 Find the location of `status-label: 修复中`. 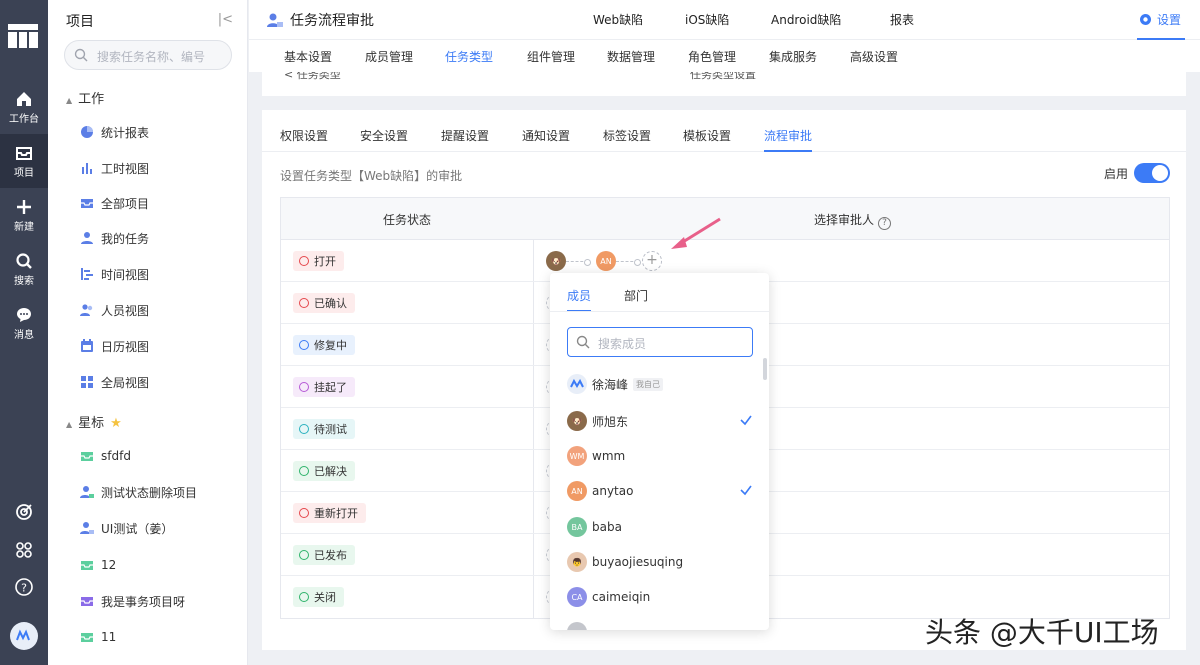

status-label: 修复中 is located at coordinates (330, 345).